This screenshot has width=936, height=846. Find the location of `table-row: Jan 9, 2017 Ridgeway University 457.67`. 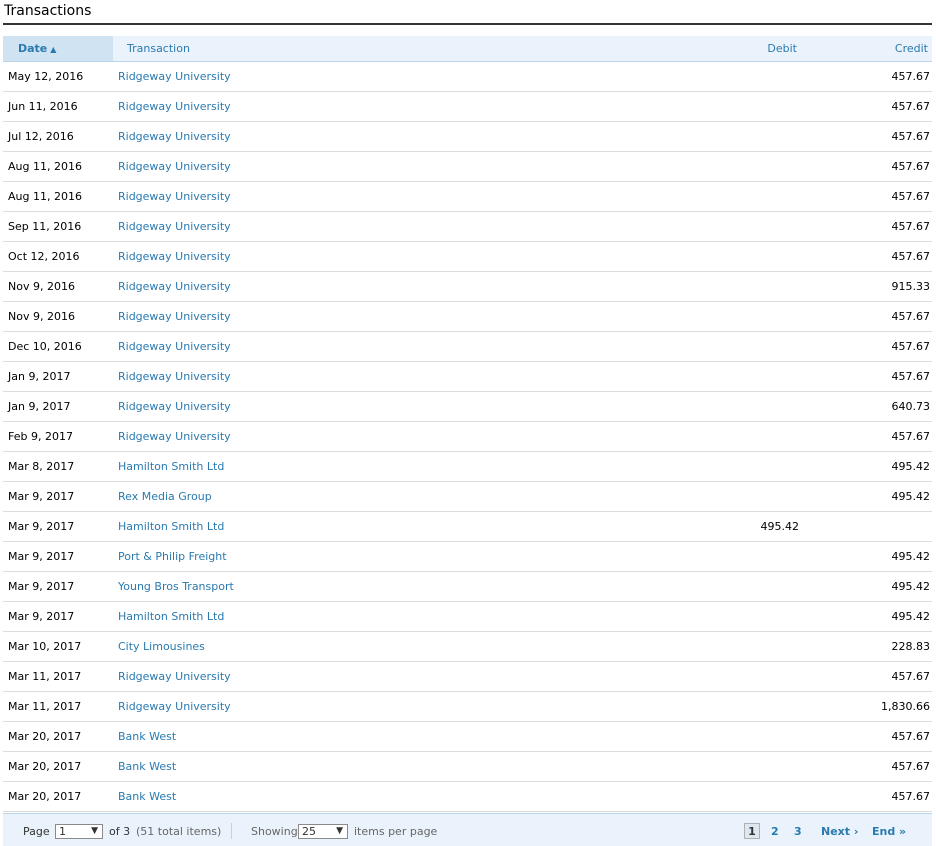

table-row: Jan 9, 2017 Ridgeway University 457.67 is located at coordinates (467, 376).